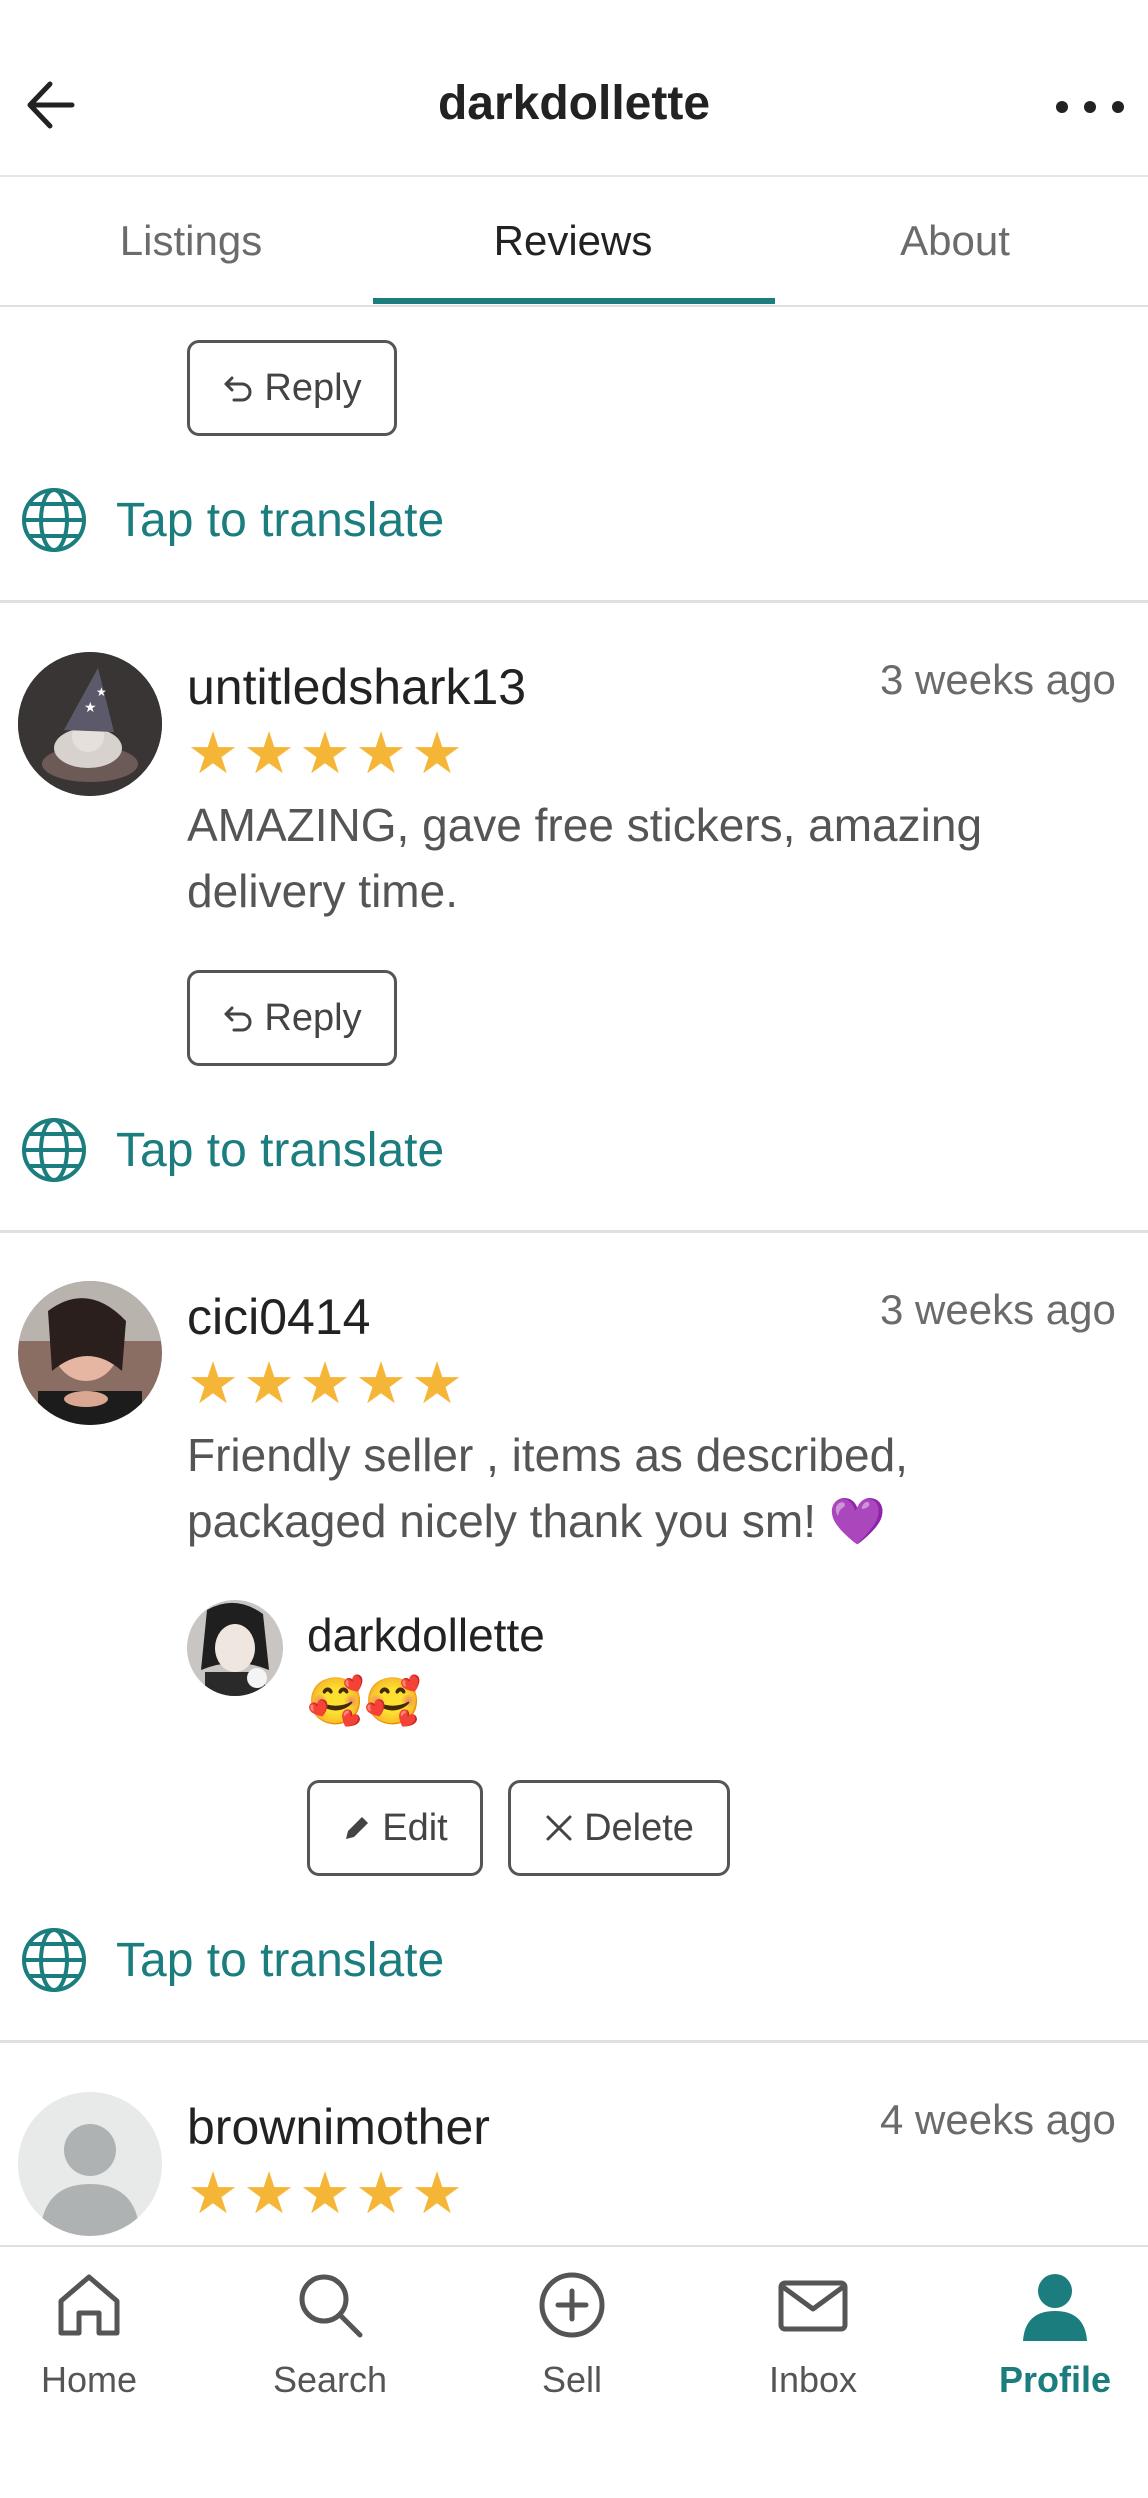 This screenshot has width=1148, height=2498. Describe the element at coordinates (572, 2379) in the screenshot. I see `nav-label: Sell` at that location.